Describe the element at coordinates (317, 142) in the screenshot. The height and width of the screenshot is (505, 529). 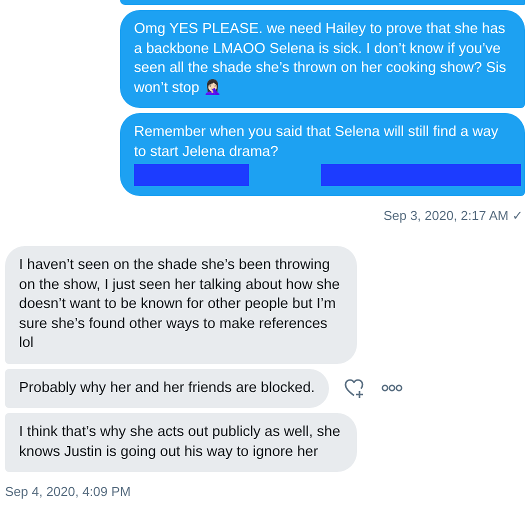
I see `message-text: Remember when you said that Selena will still find a way to start Jelena drama?` at that location.